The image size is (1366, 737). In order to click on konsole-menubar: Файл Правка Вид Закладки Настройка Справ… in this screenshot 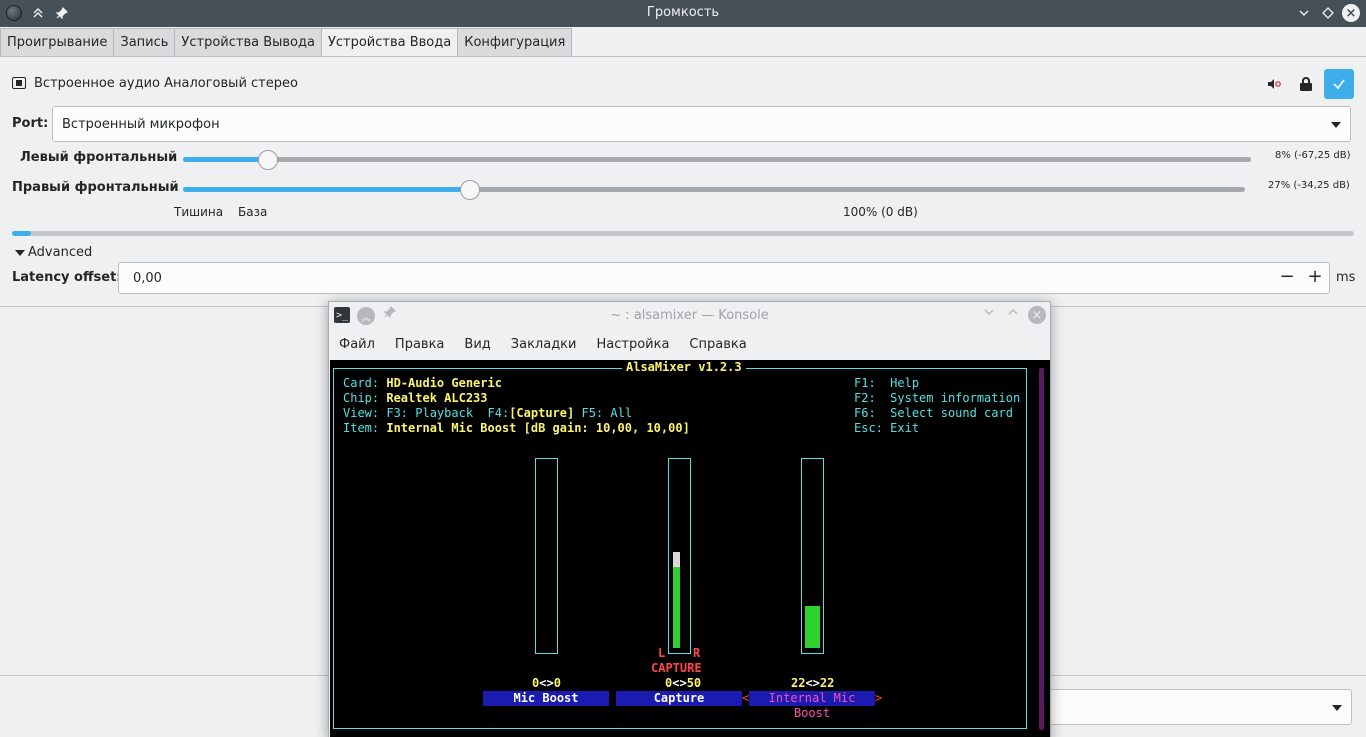, I will do `click(543, 346)`.